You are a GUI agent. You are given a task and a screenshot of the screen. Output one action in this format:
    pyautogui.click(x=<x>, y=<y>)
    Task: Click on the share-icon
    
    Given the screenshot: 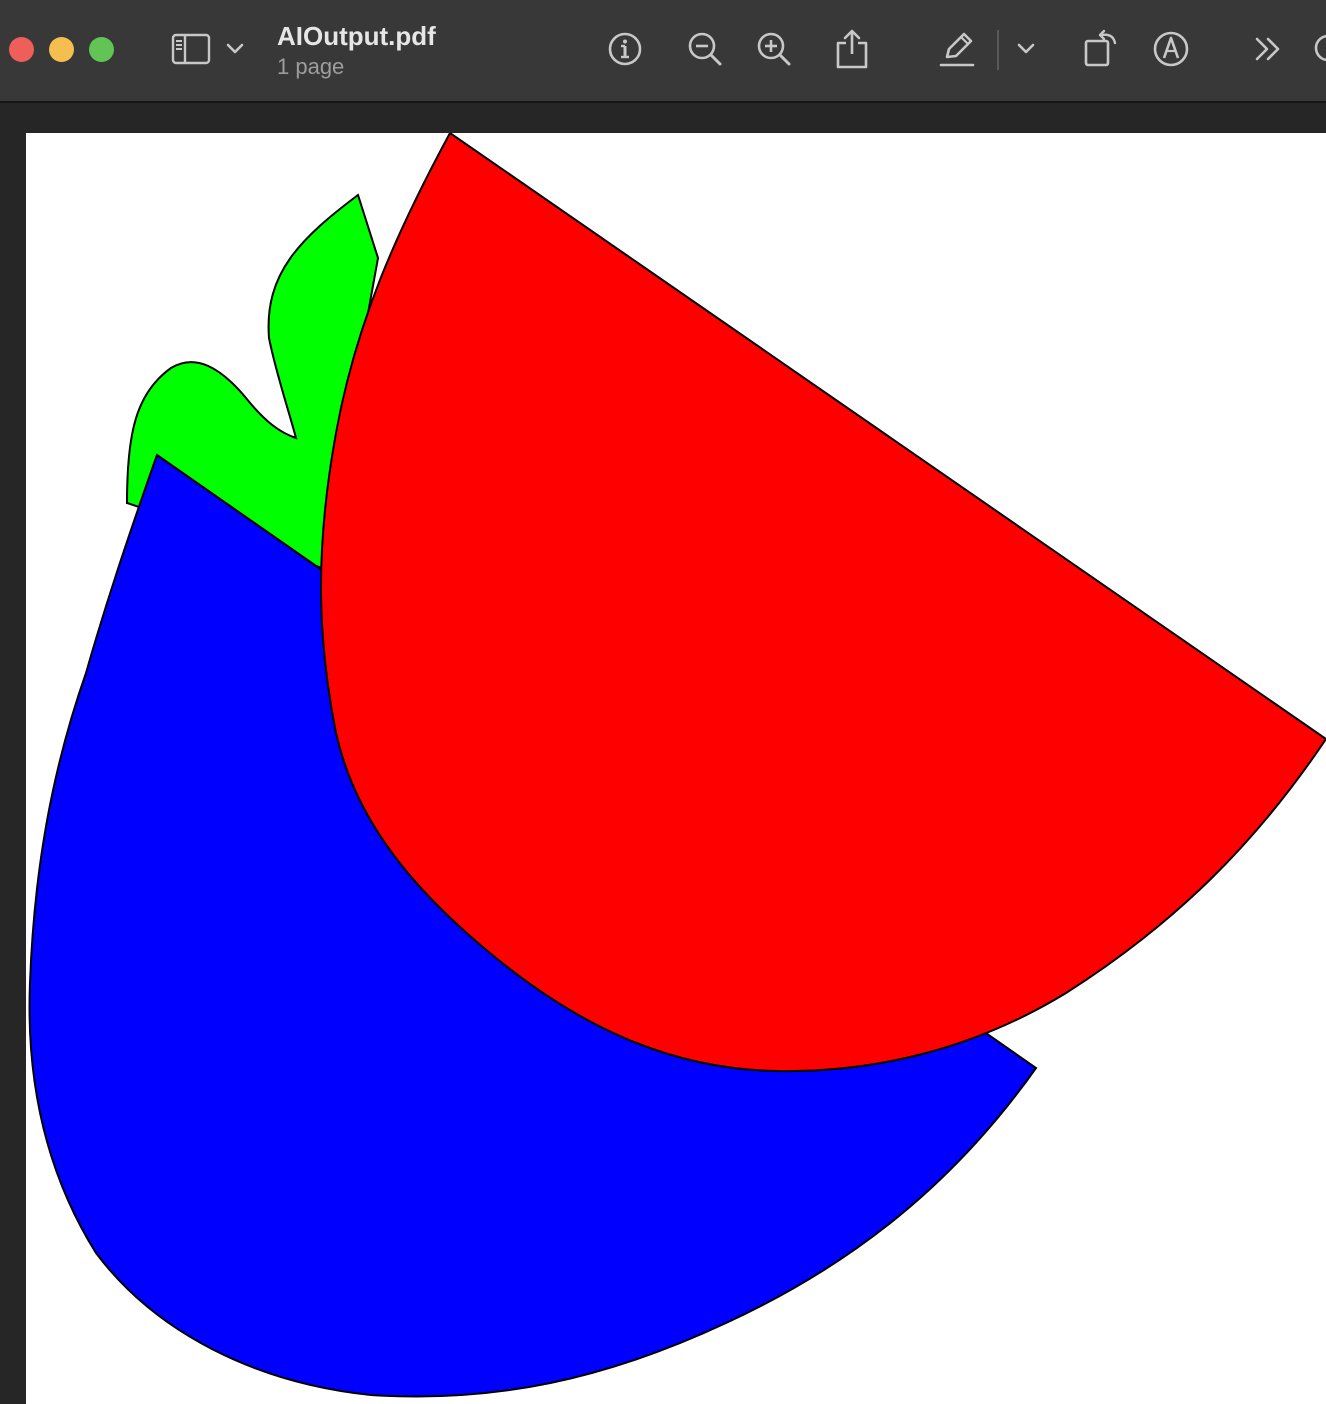 What is the action you would take?
    pyautogui.click(x=852, y=49)
    